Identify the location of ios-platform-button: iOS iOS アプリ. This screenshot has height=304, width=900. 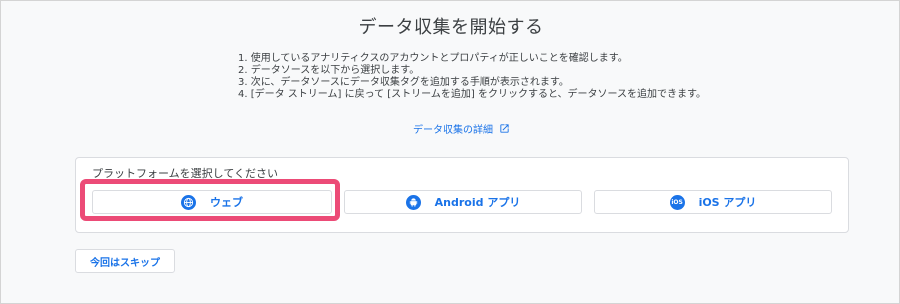
(713, 202).